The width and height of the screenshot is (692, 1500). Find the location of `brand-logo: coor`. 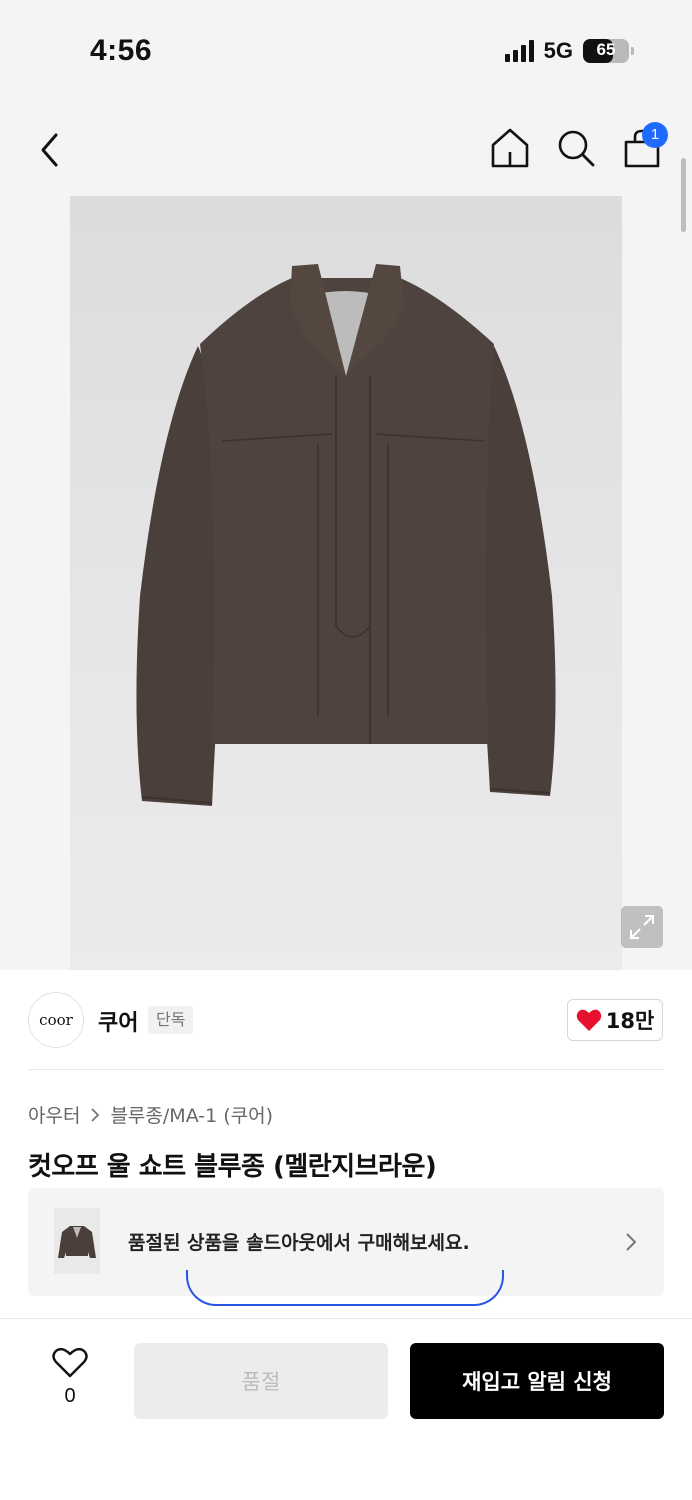

brand-logo: coor is located at coordinates (56, 1020).